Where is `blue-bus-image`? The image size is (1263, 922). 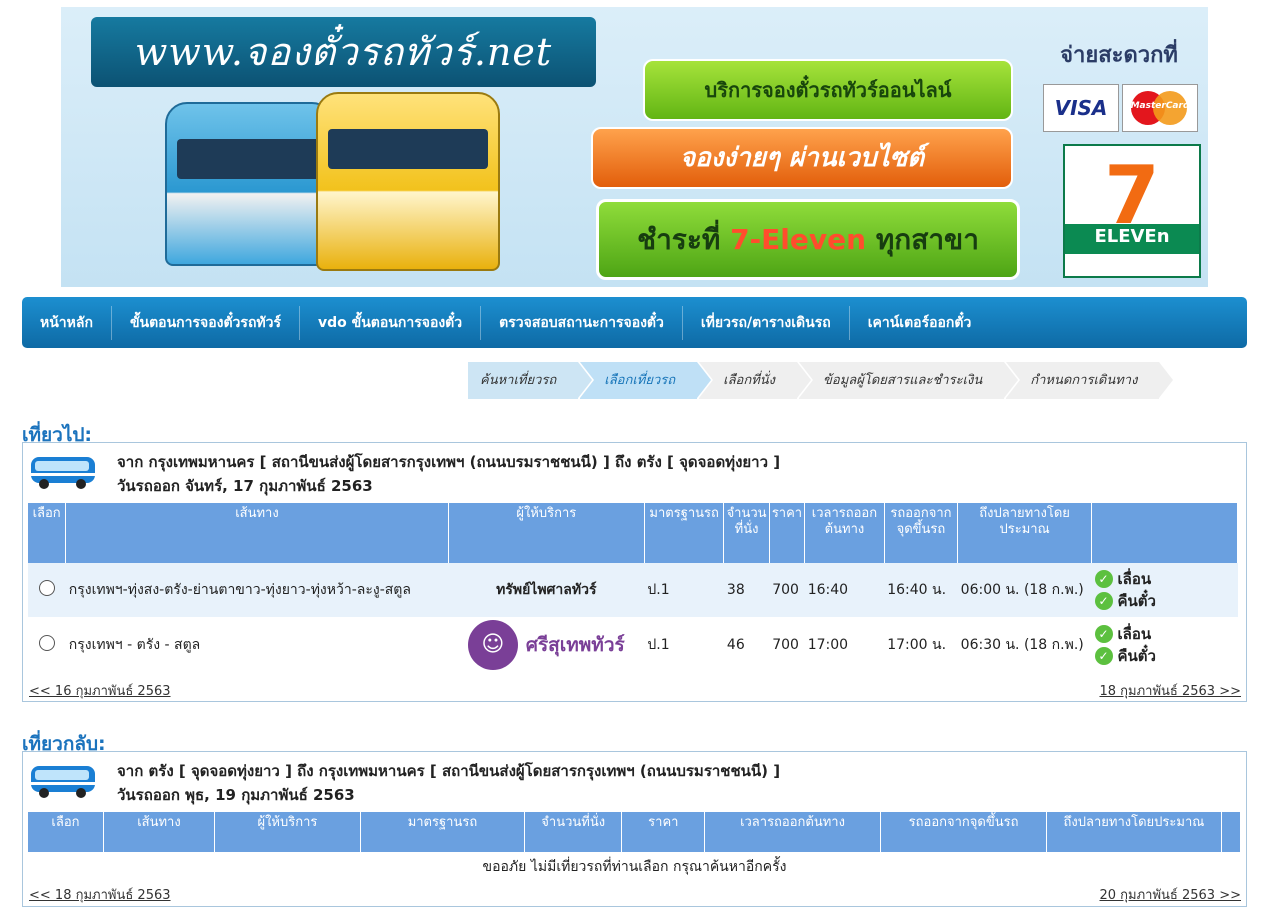
blue-bus-image is located at coordinates (249, 184).